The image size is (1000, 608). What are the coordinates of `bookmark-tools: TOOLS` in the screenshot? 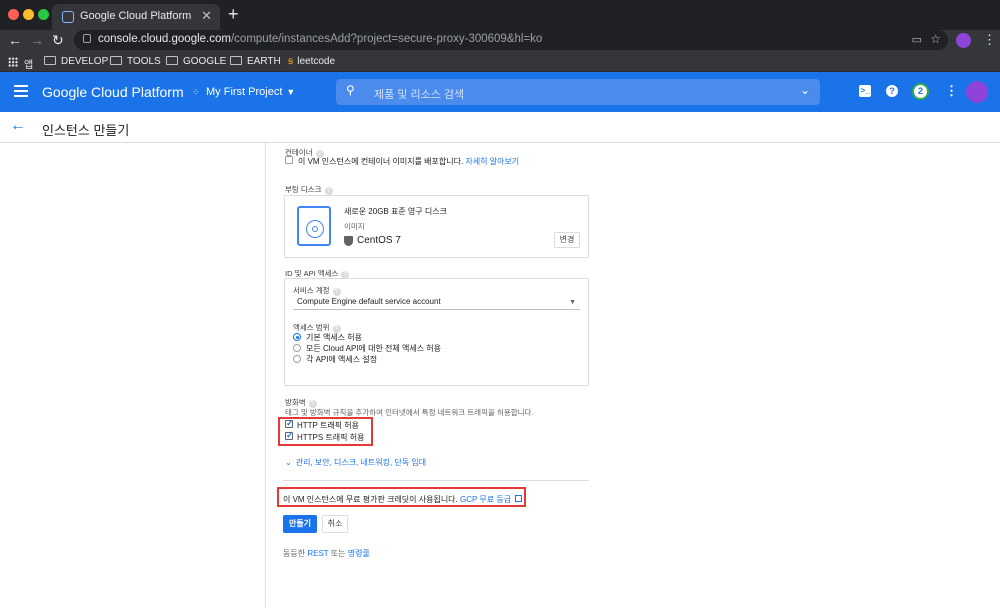 It's located at (135, 61).